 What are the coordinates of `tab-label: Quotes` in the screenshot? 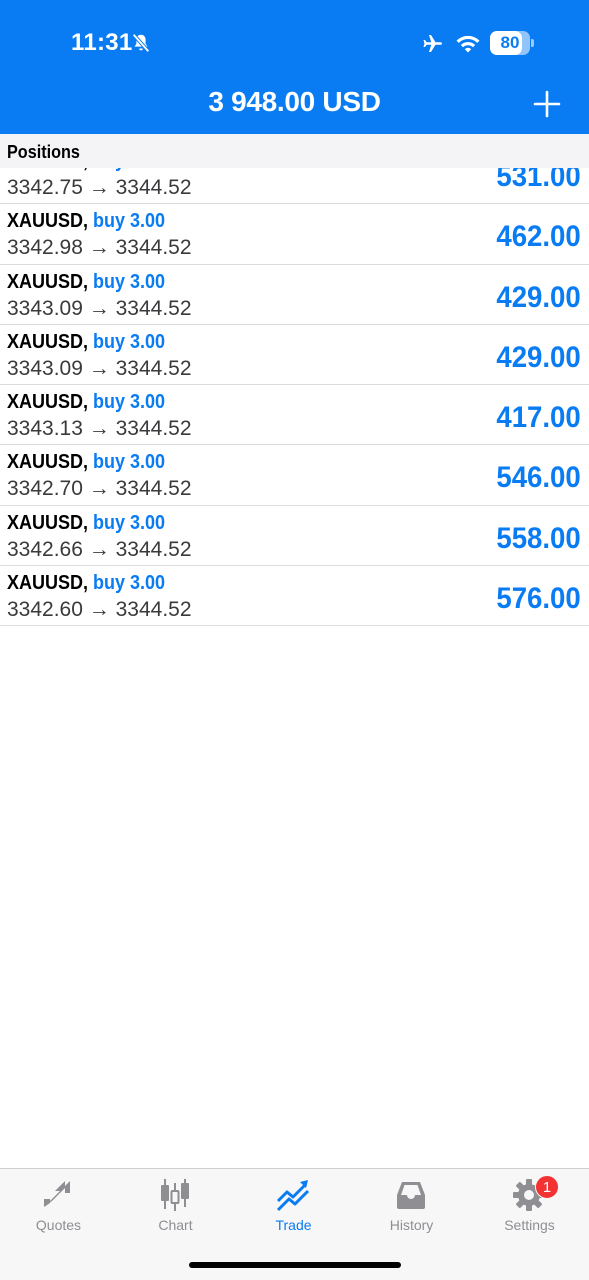 It's located at (58, 1225).